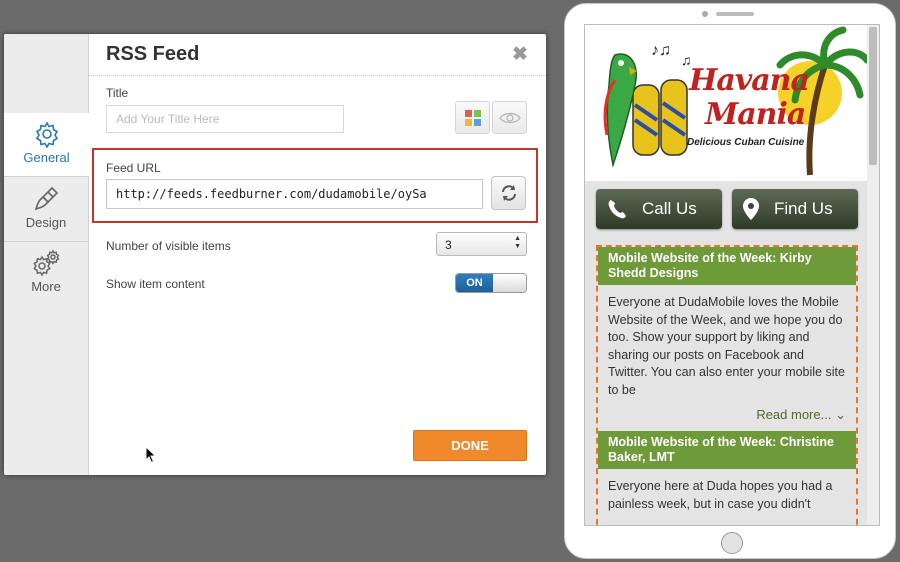 This screenshot has width=900, height=562. Describe the element at coordinates (474, 283) in the screenshot. I see `toggle-state: ON` at that location.